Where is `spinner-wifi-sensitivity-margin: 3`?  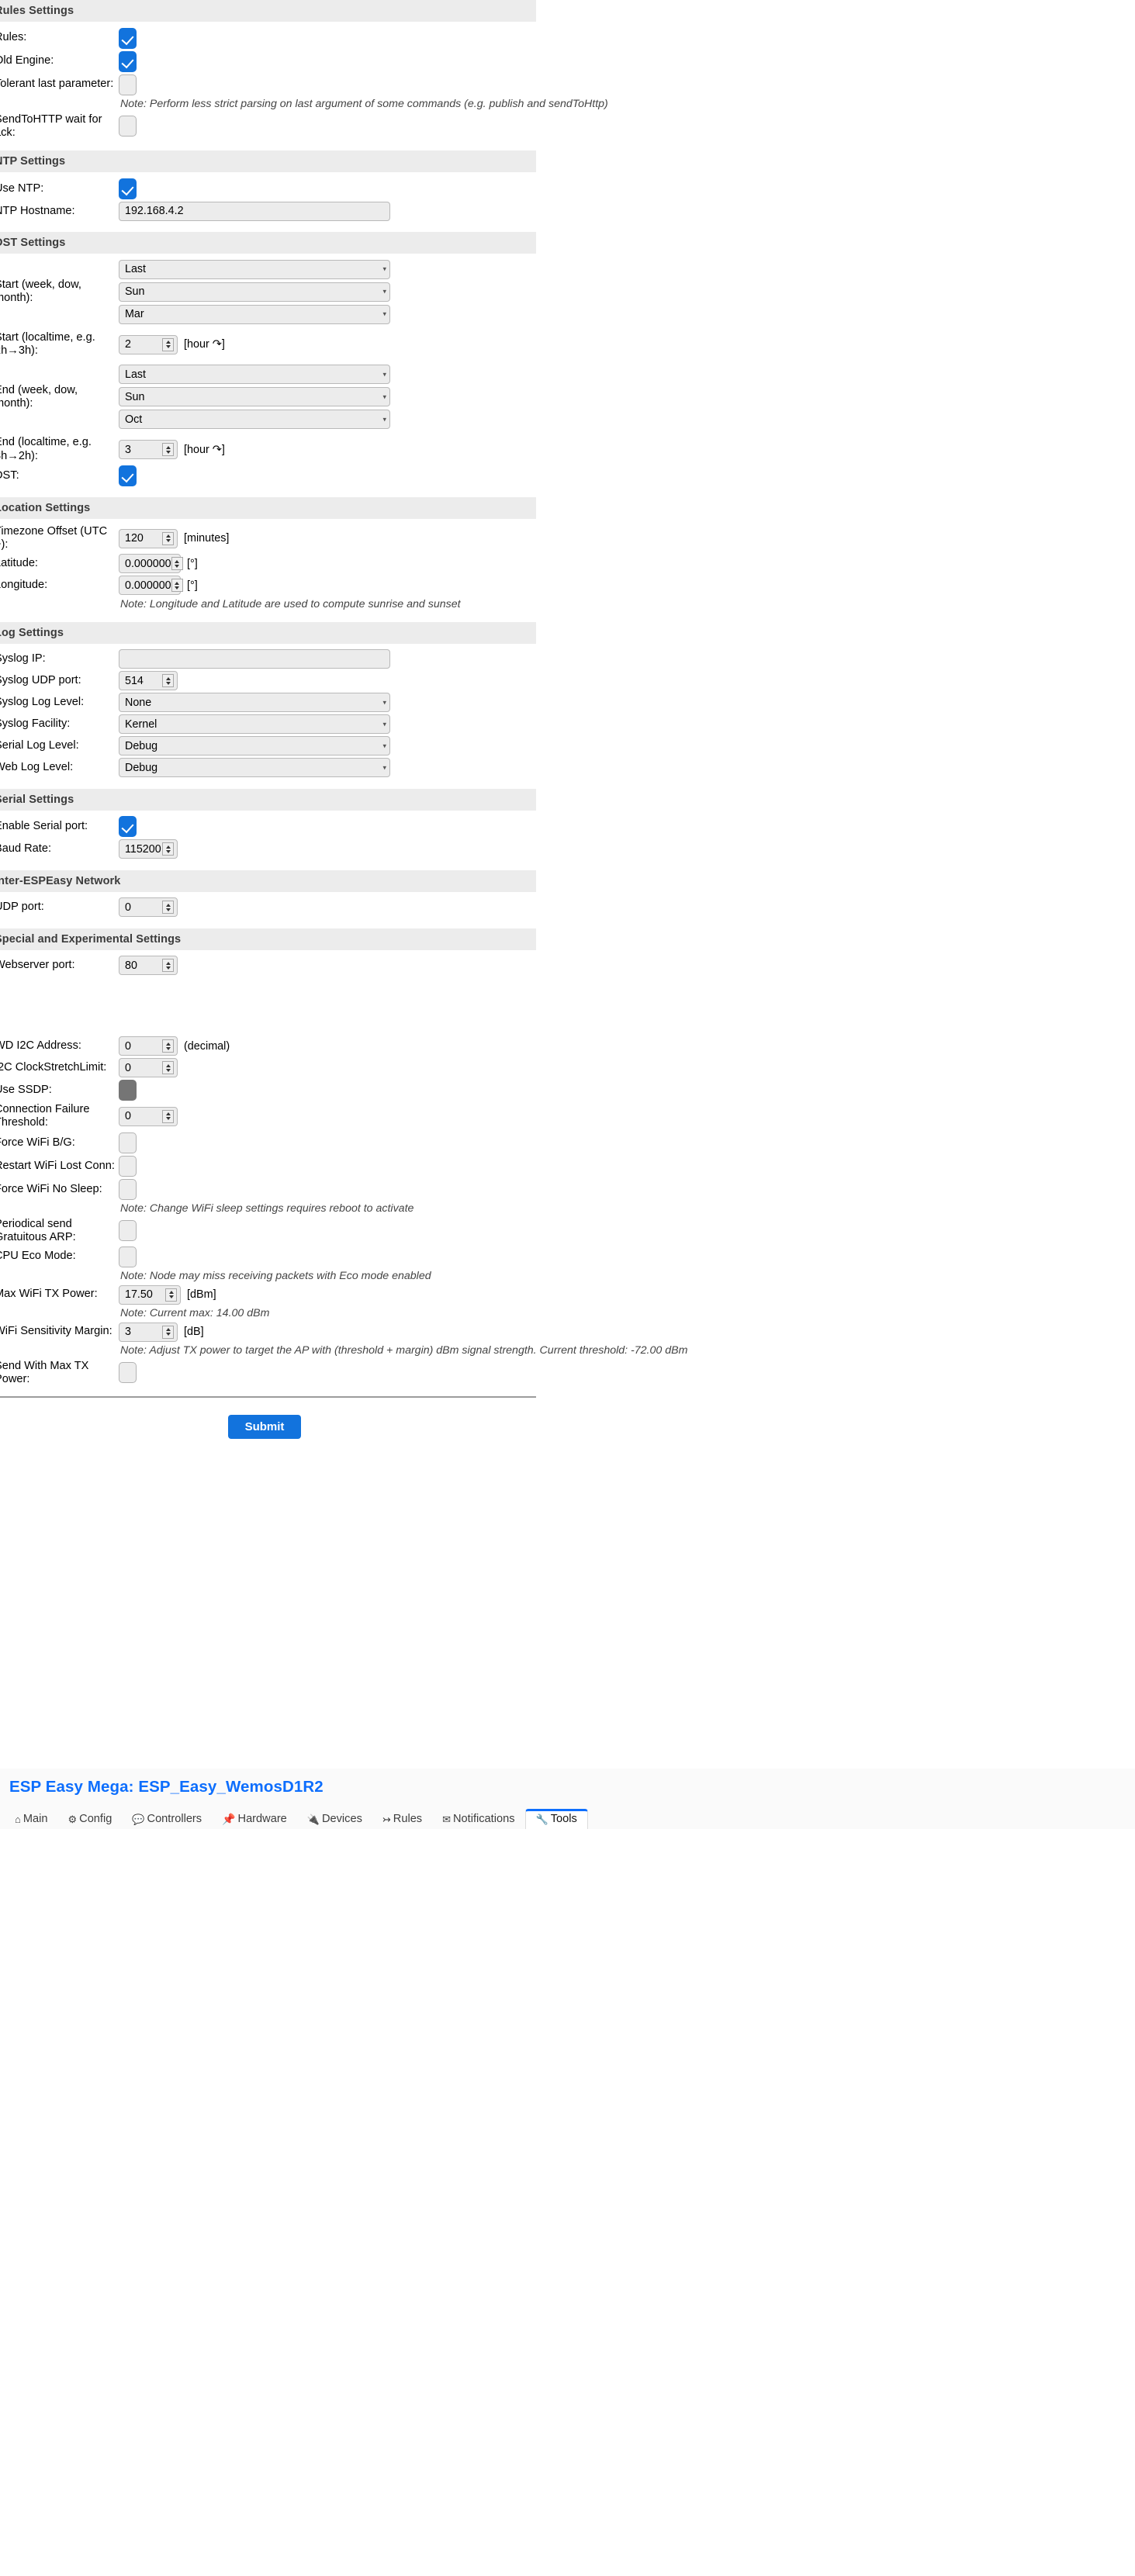 spinner-wifi-sensitivity-margin: 3 is located at coordinates (148, 1332).